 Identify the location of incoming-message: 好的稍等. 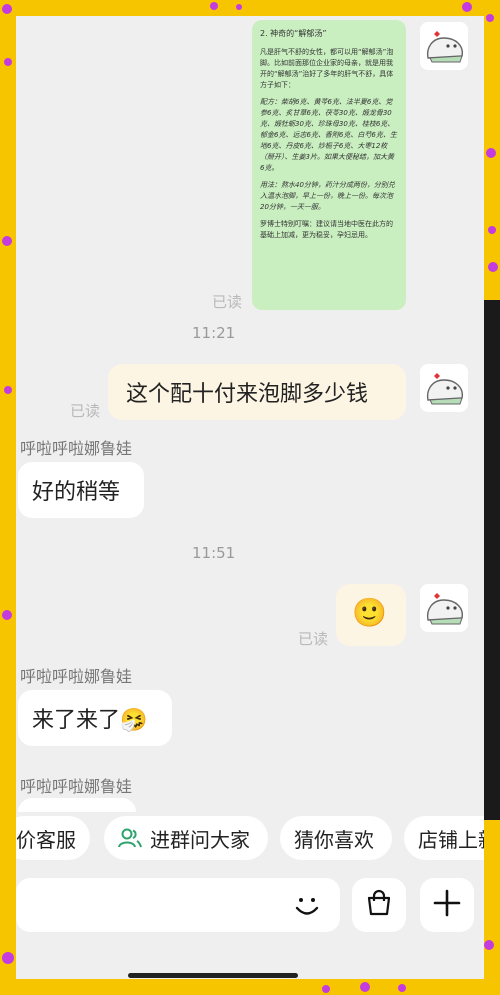
(81, 490).